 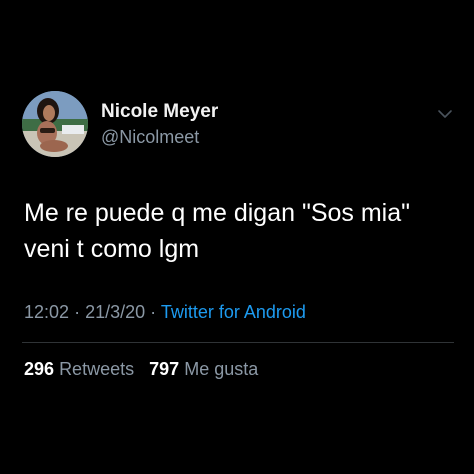 I want to click on user-handle: @Nicolmeet, so click(x=150, y=137).